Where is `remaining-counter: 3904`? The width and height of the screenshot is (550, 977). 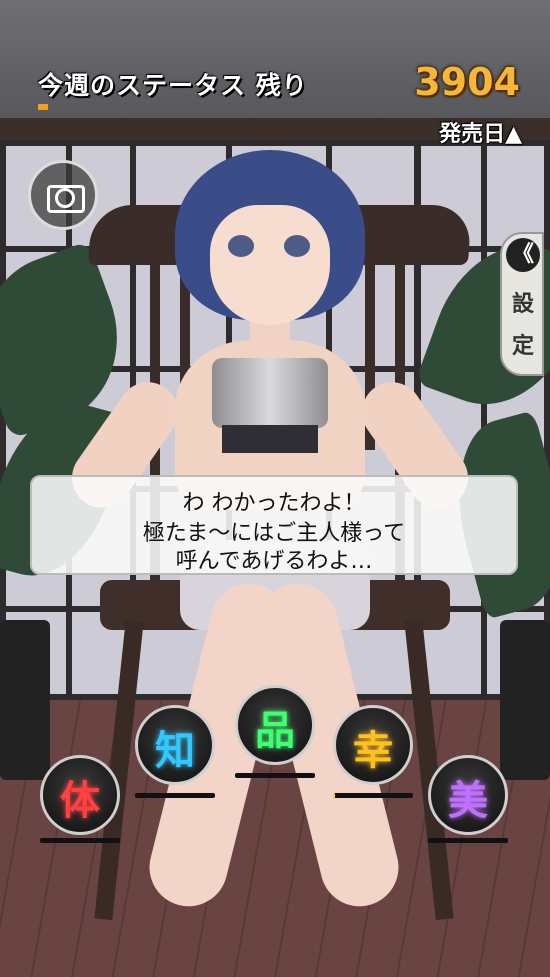 remaining-counter: 3904 is located at coordinates (467, 82).